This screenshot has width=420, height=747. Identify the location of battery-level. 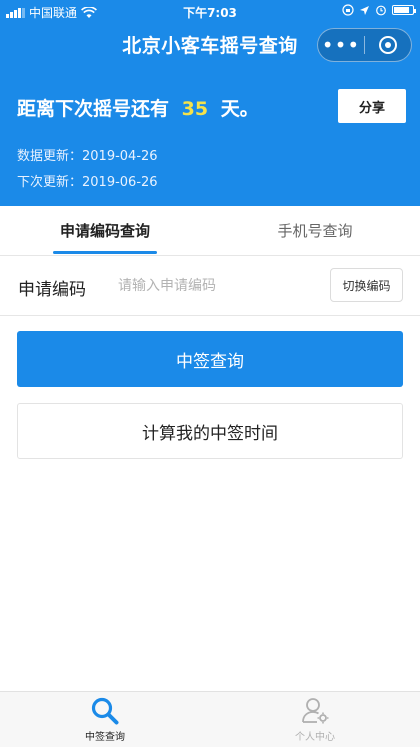
(402, 10).